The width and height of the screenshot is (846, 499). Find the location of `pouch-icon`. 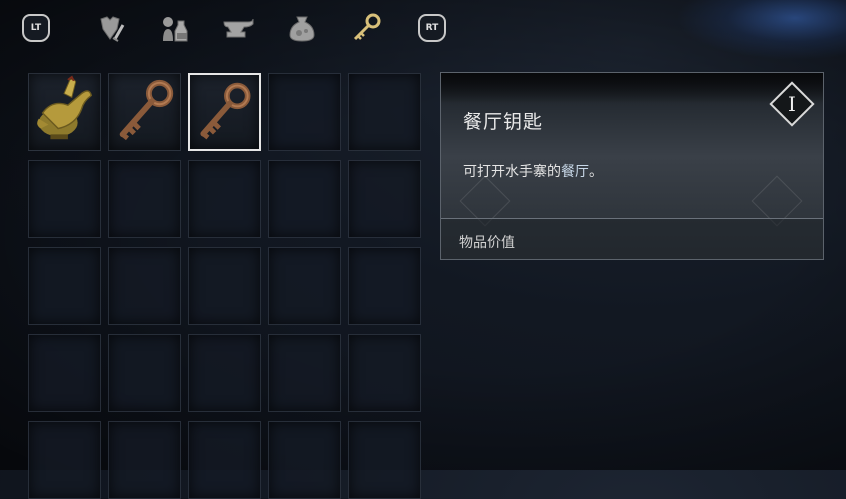

pouch-icon is located at coordinates (302, 29).